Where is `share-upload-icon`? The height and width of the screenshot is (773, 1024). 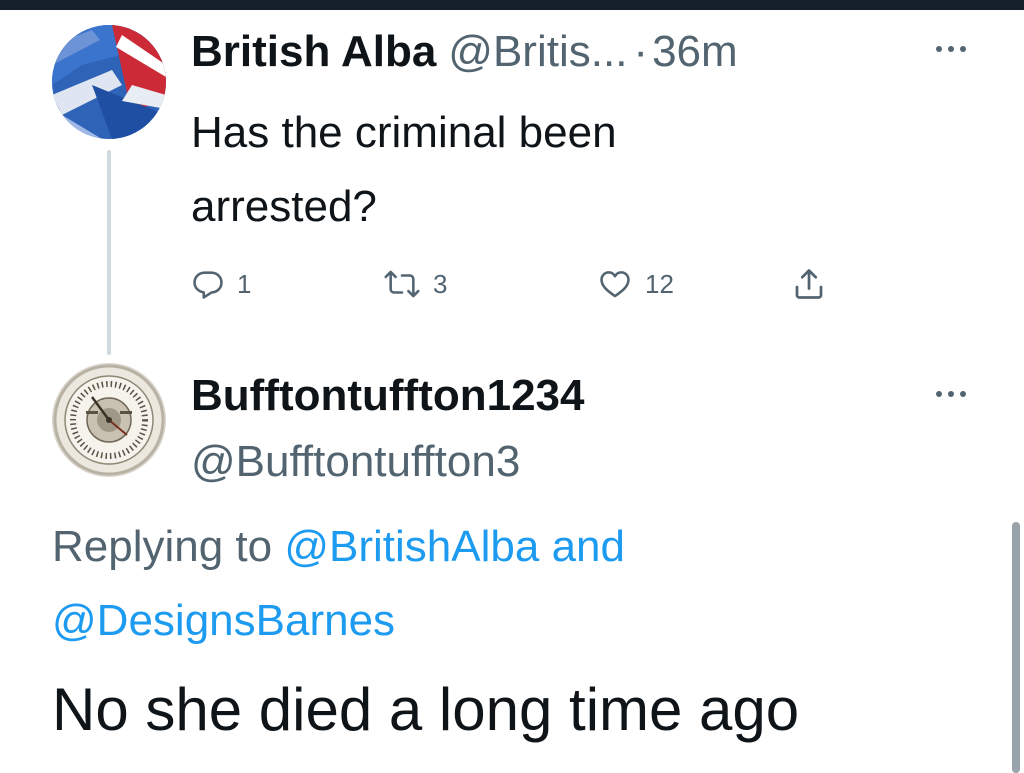 share-upload-icon is located at coordinates (809, 284).